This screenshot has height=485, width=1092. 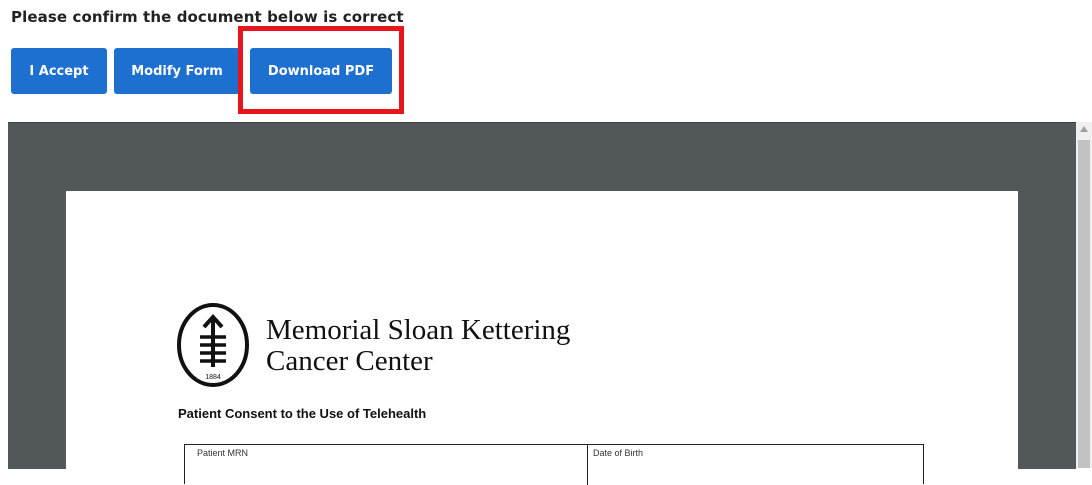 I want to click on highlight-box, so click(x=321, y=70).